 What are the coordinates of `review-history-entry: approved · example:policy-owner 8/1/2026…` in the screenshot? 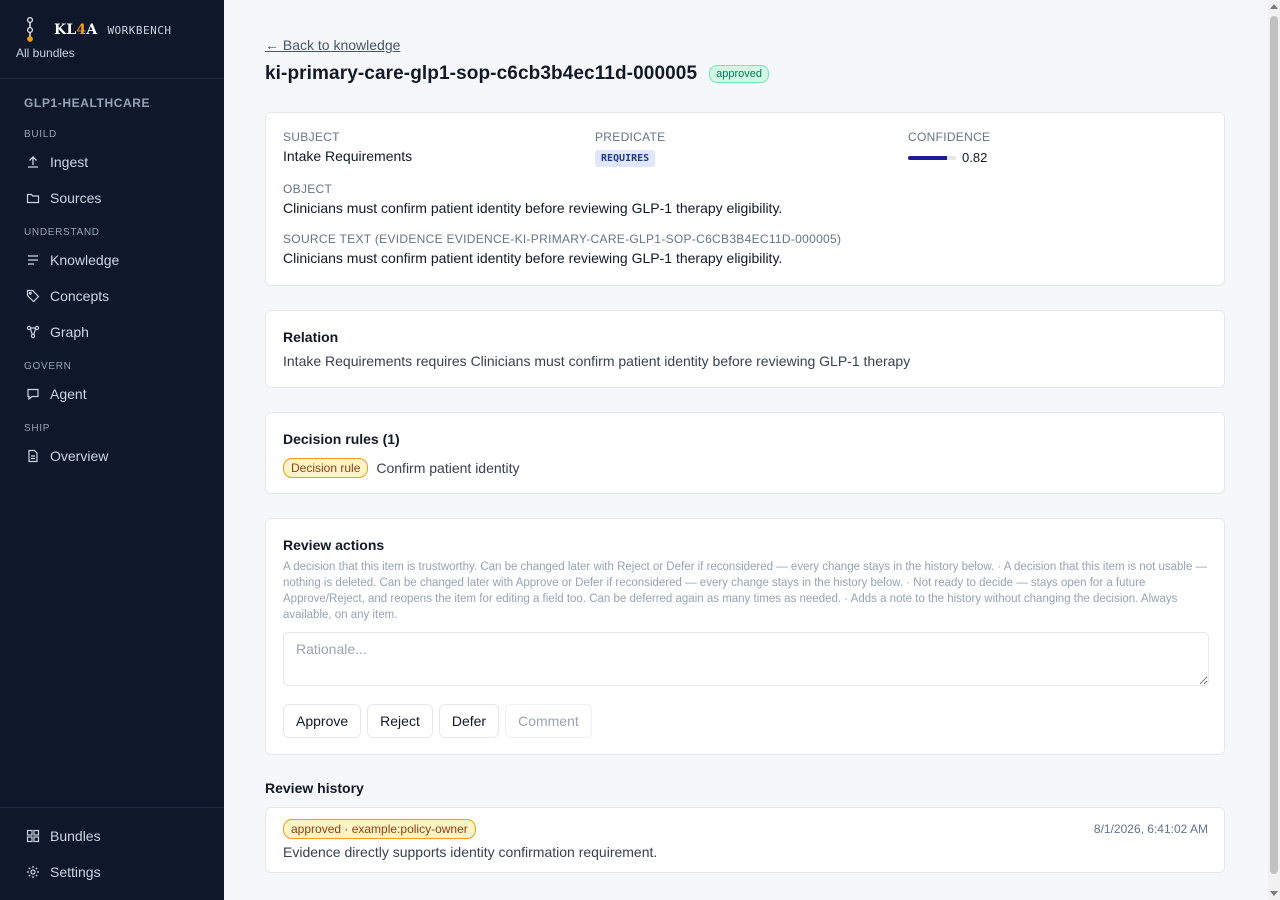 It's located at (745, 840).